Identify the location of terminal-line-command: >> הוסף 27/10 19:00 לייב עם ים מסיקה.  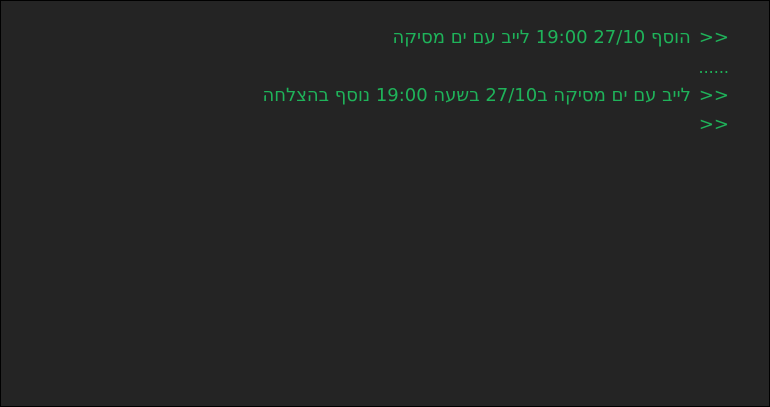
(561, 38).